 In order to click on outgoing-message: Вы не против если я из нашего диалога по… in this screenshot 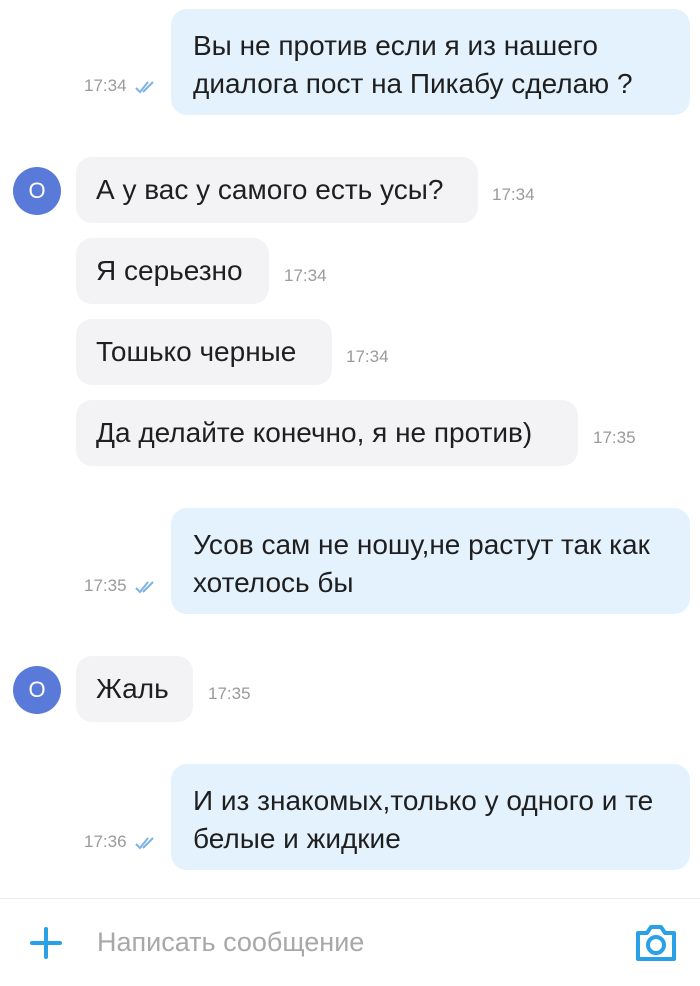, I will do `click(430, 62)`.